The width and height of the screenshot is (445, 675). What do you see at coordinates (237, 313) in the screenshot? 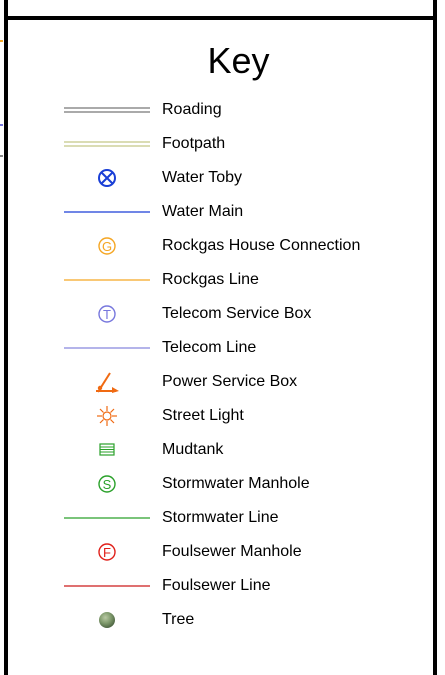
I see `legend-label: Telecom Service Box` at bounding box center [237, 313].